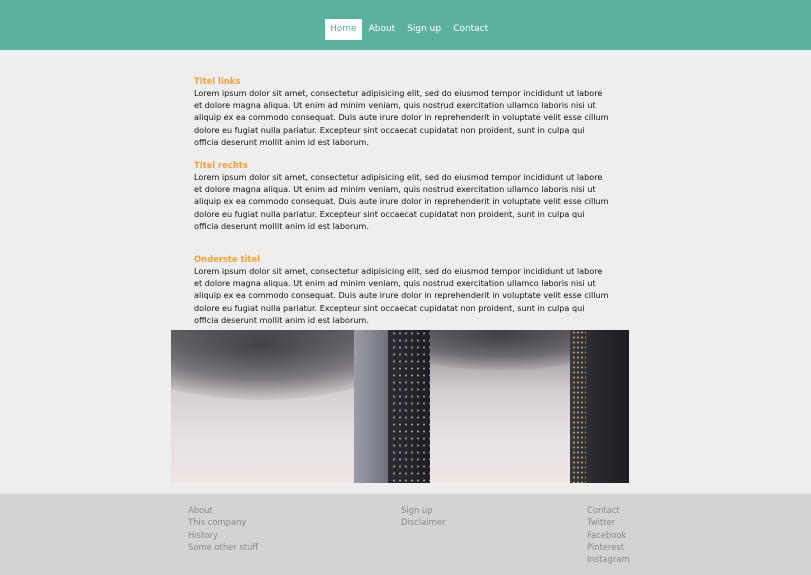 Image resolution: width=811 pixels, height=575 pixels. I want to click on footer-link: Facebook, so click(608, 535).